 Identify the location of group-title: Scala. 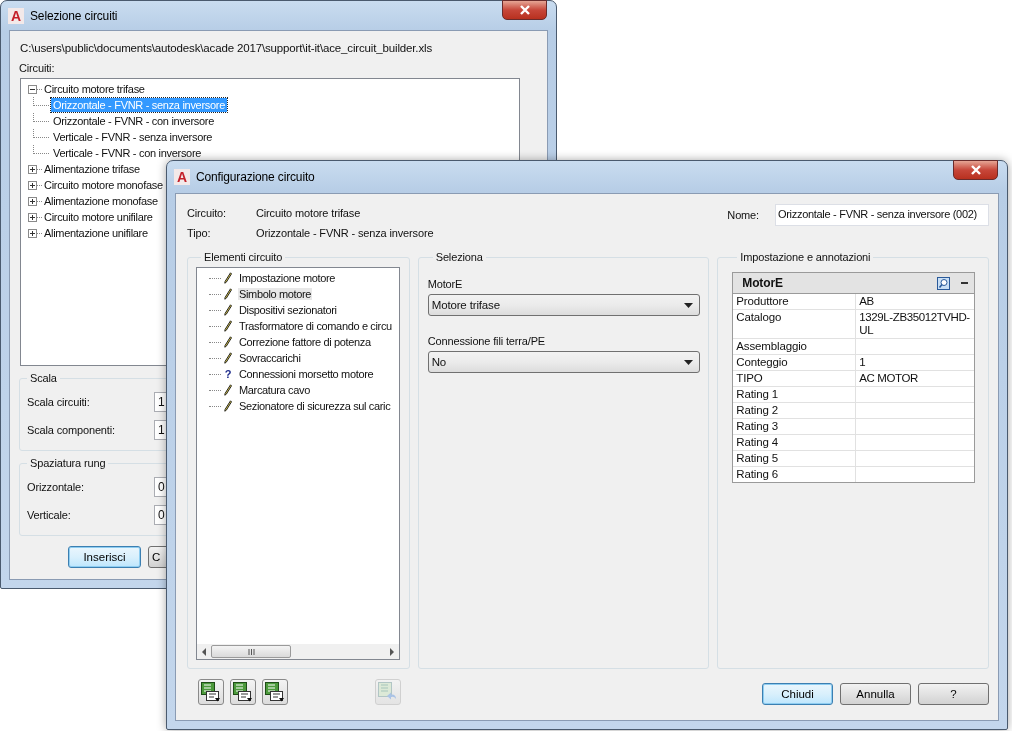
(43, 378).